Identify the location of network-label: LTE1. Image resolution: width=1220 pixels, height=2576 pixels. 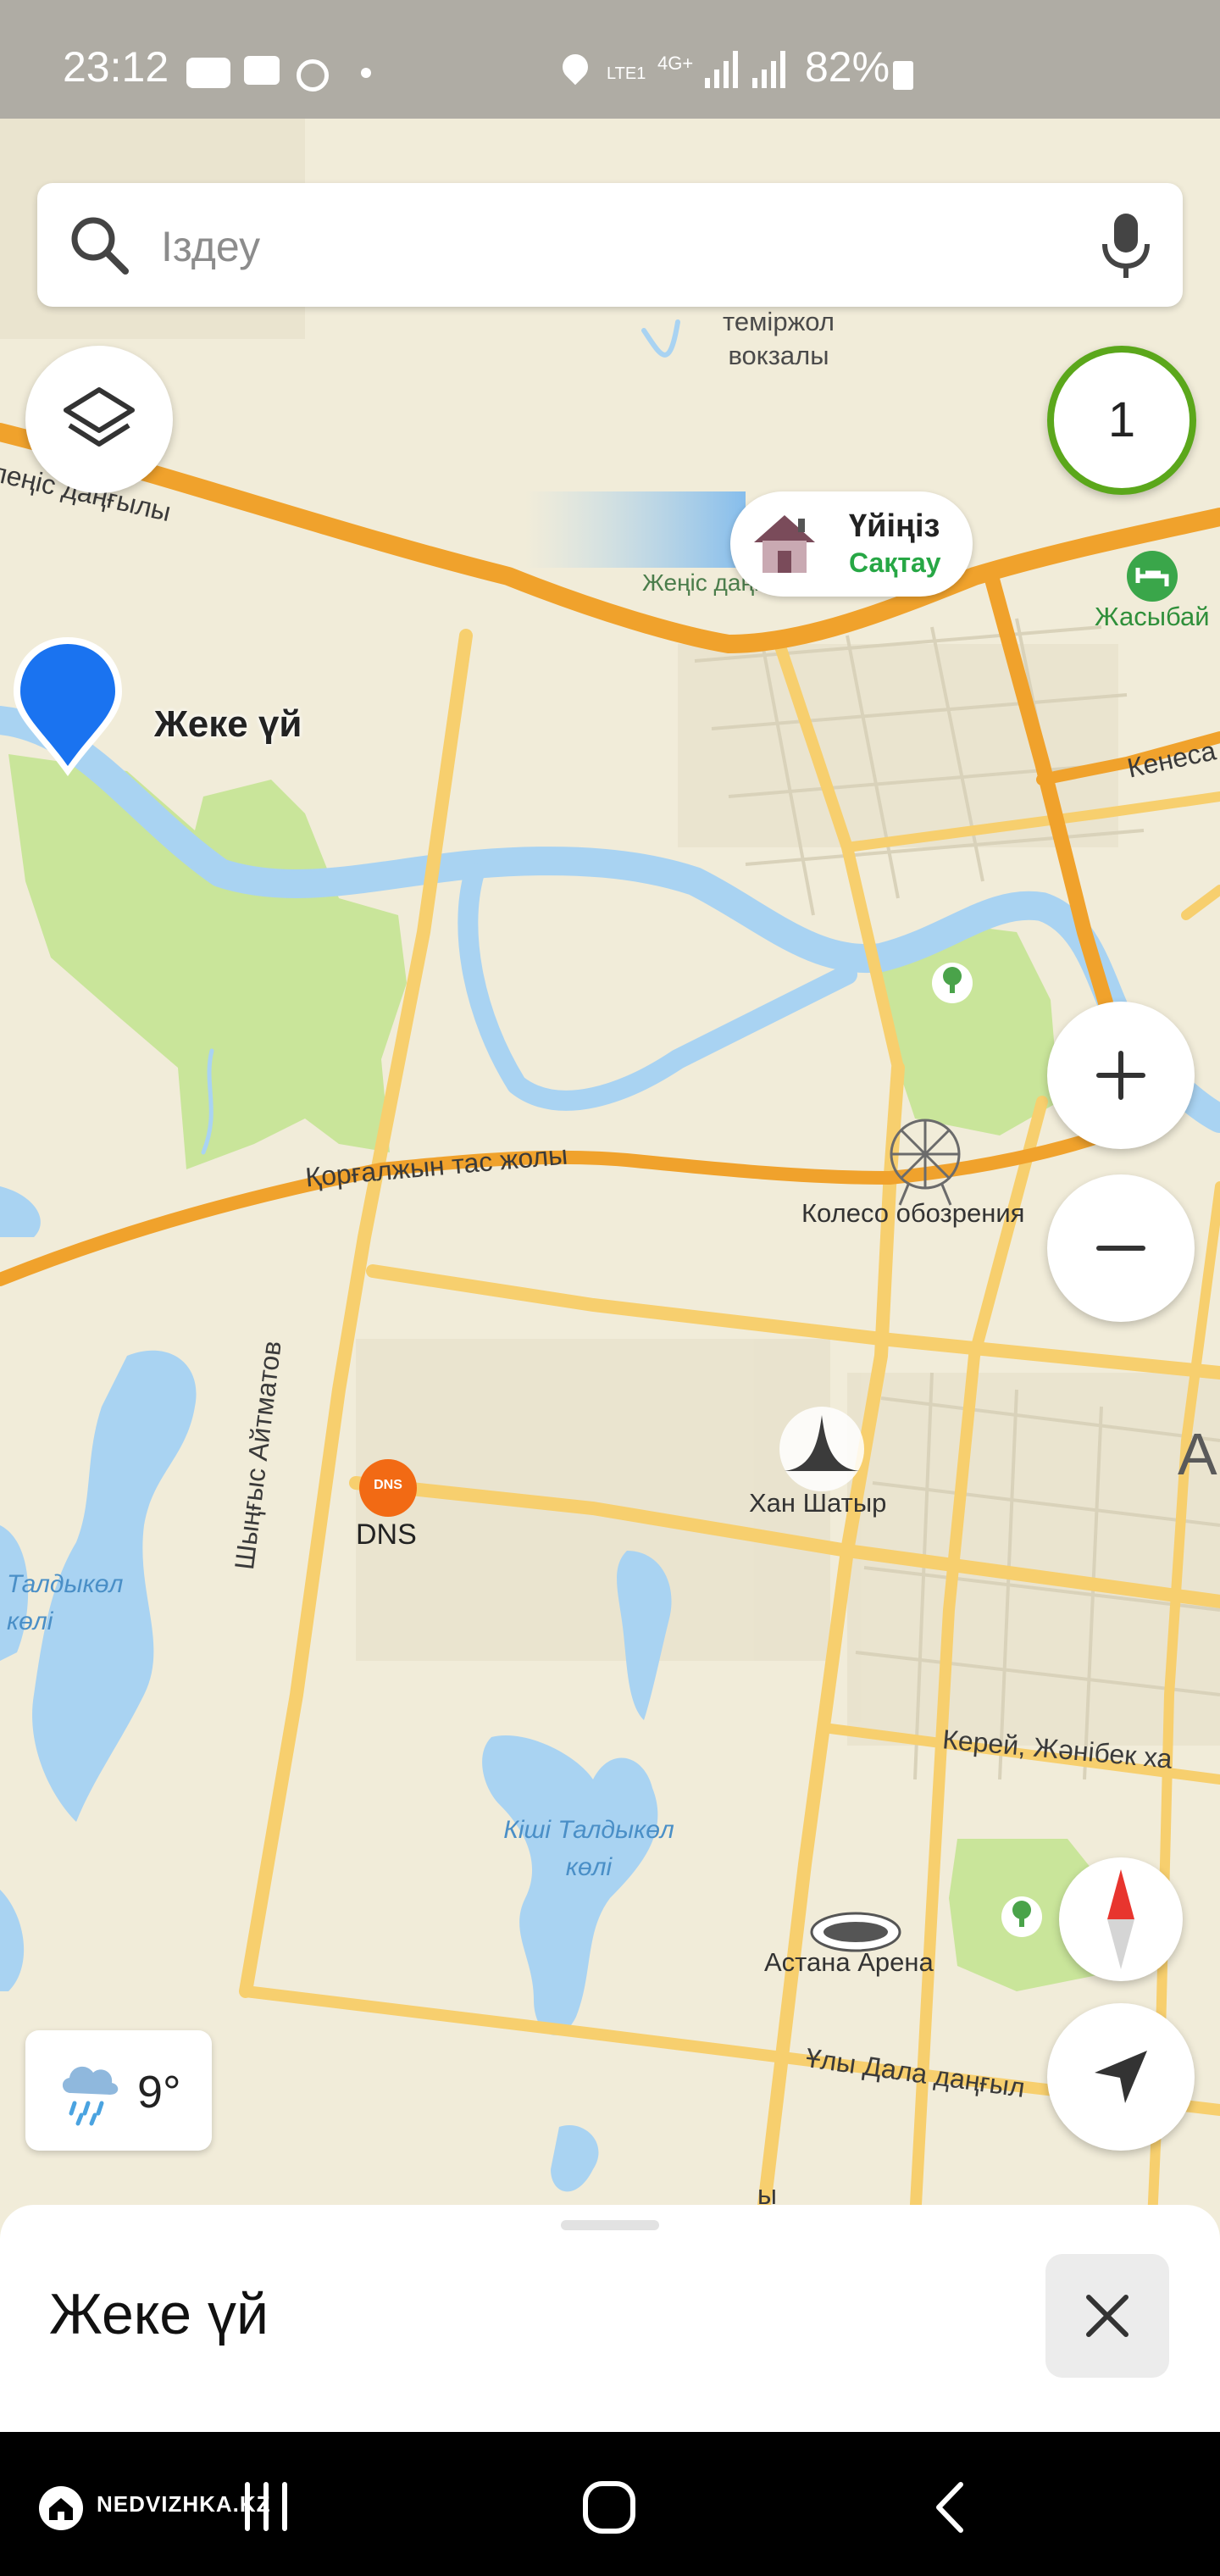
(626, 73).